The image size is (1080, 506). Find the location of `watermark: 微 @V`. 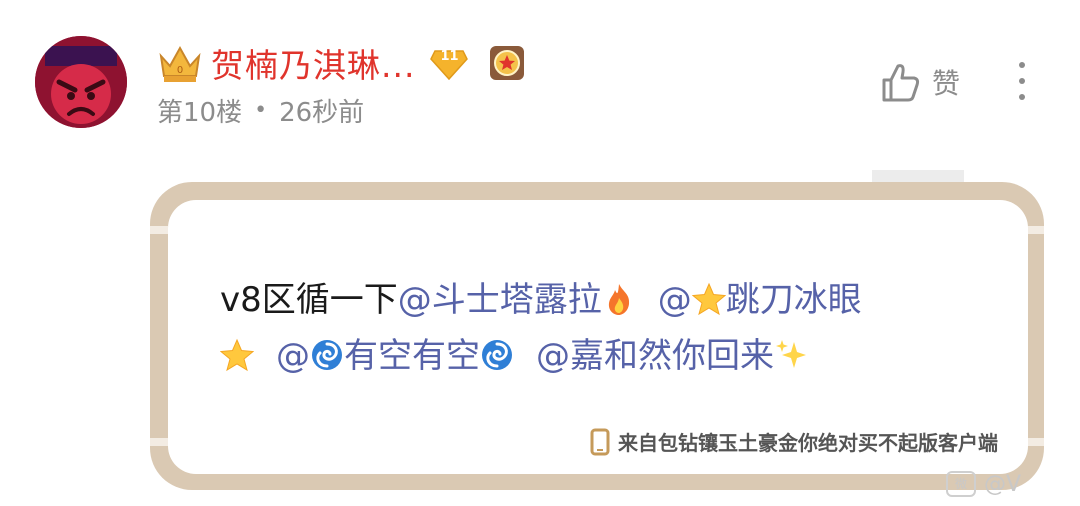

watermark: 微 @V is located at coordinates (1013, 484).